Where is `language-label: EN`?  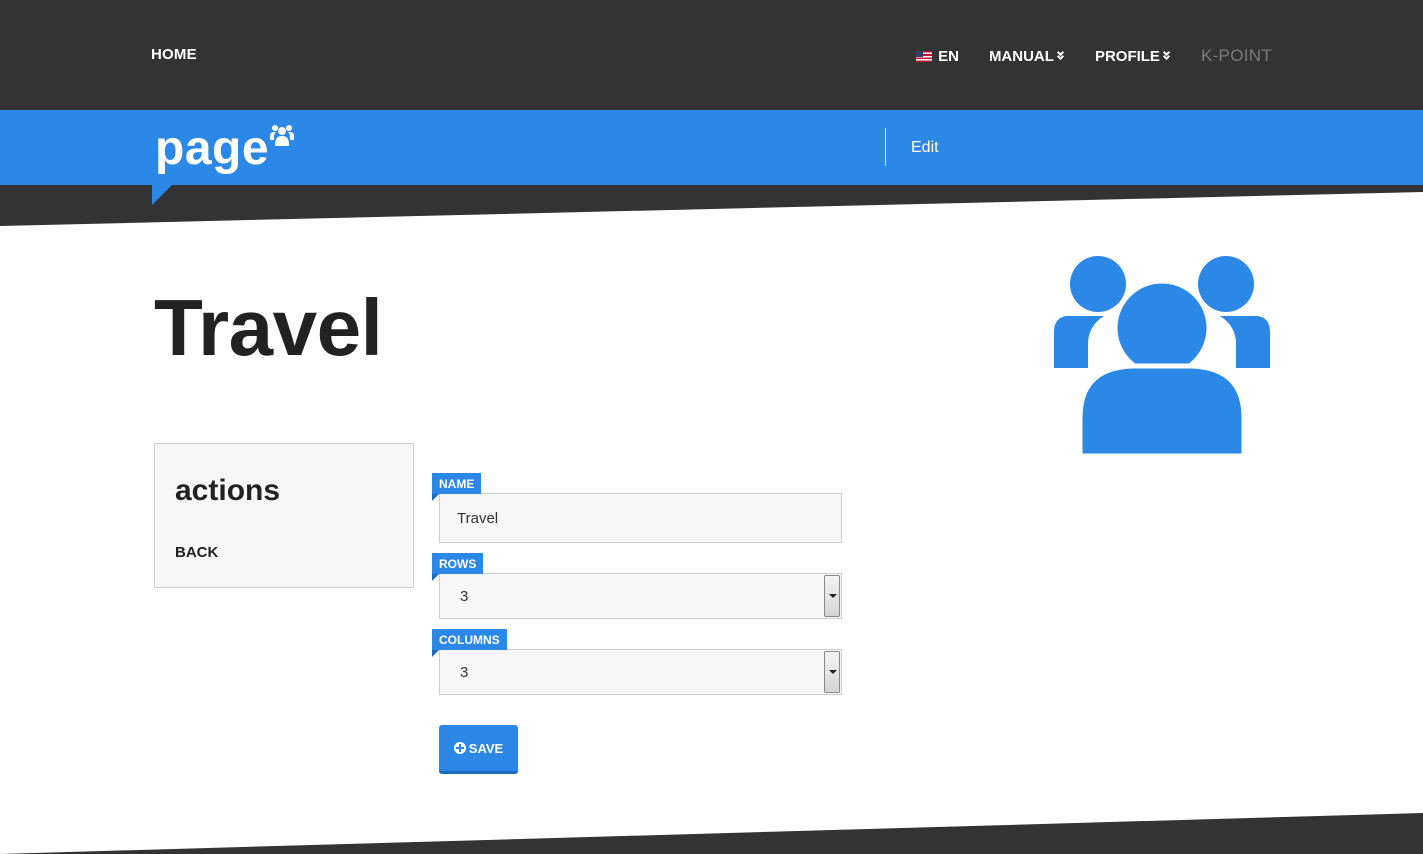 language-label: EN is located at coordinates (948, 56).